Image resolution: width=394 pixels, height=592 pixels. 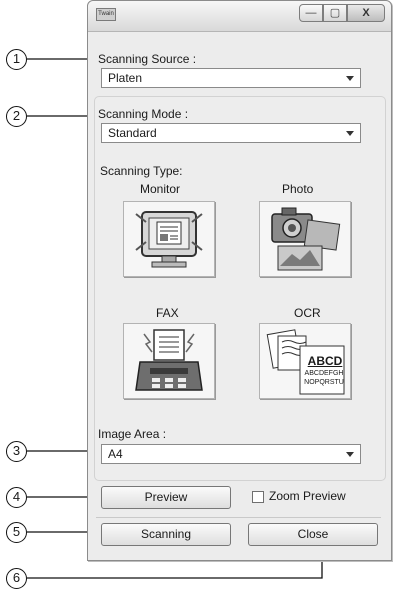 I want to click on maximize-button: ▢, so click(x=335, y=13).